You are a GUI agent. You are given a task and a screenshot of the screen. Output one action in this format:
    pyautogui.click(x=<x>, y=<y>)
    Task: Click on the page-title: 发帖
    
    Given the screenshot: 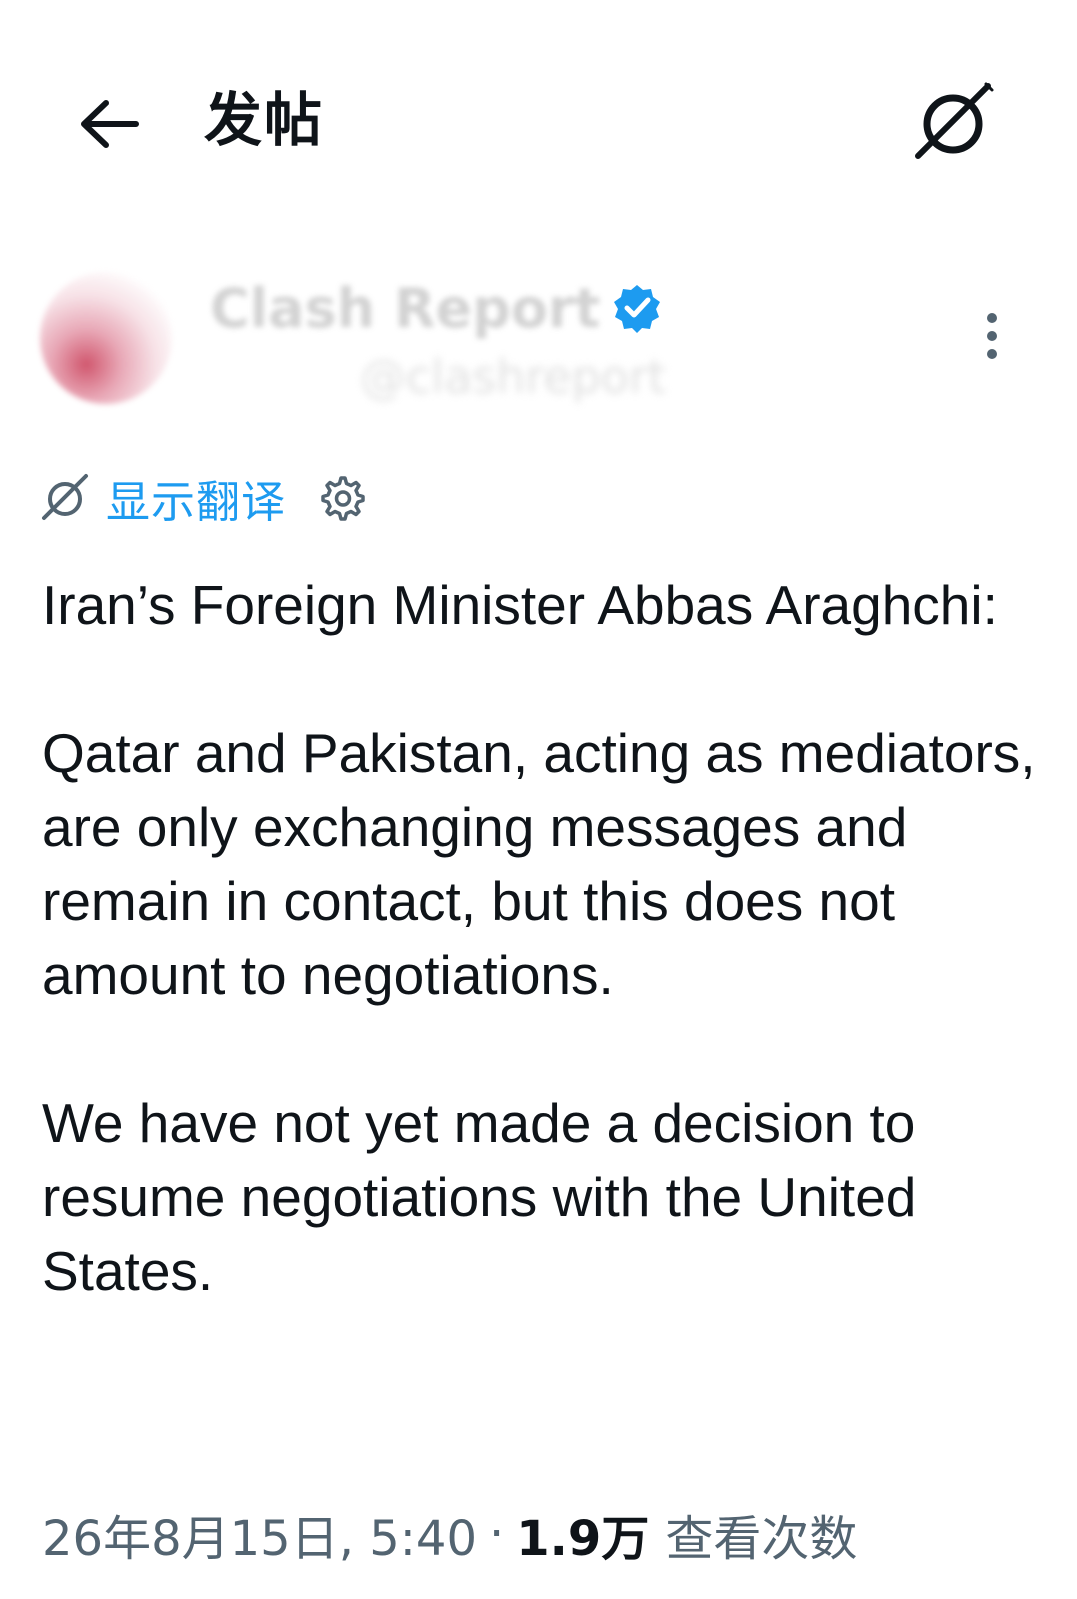 What is the action you would take?
    pyautogui.click(x=264, y=120)
    